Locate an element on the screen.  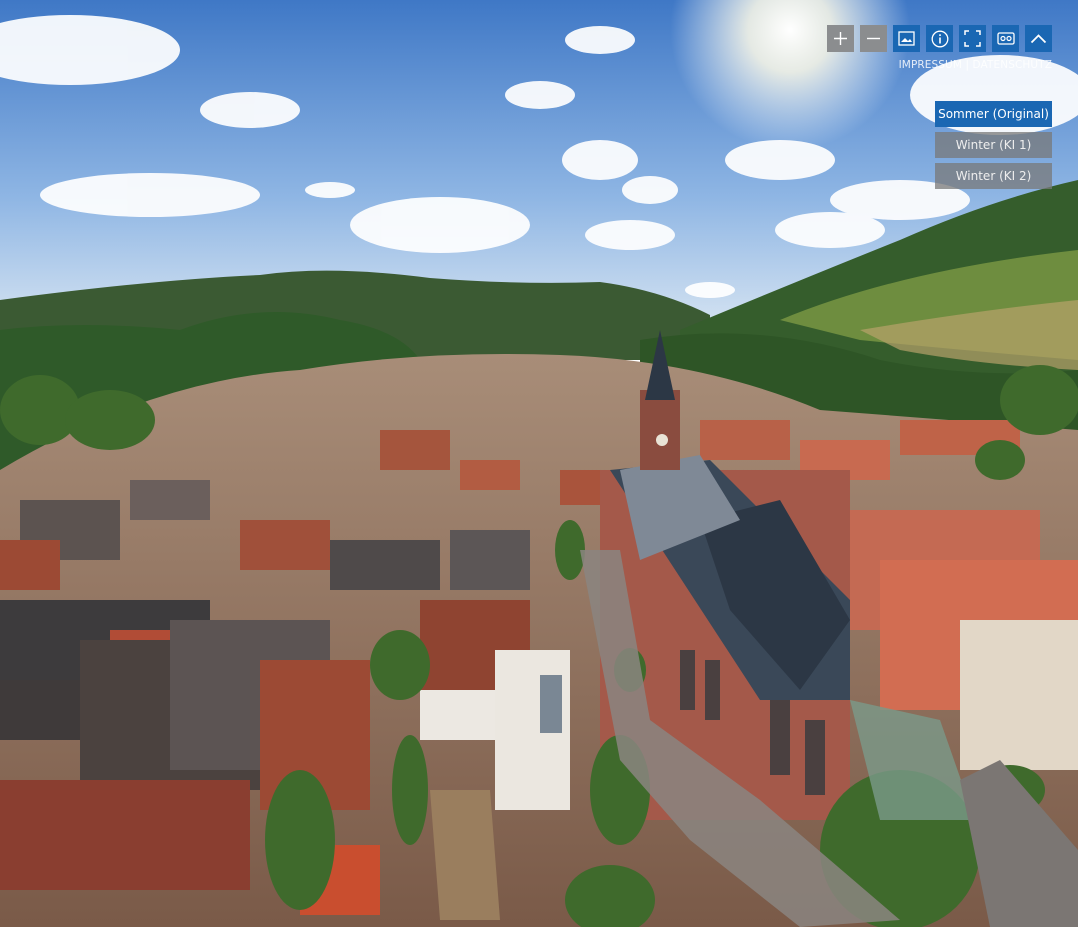
datenschutz-link: DATENSCHUTZ is located at coordinates (1012, 65).